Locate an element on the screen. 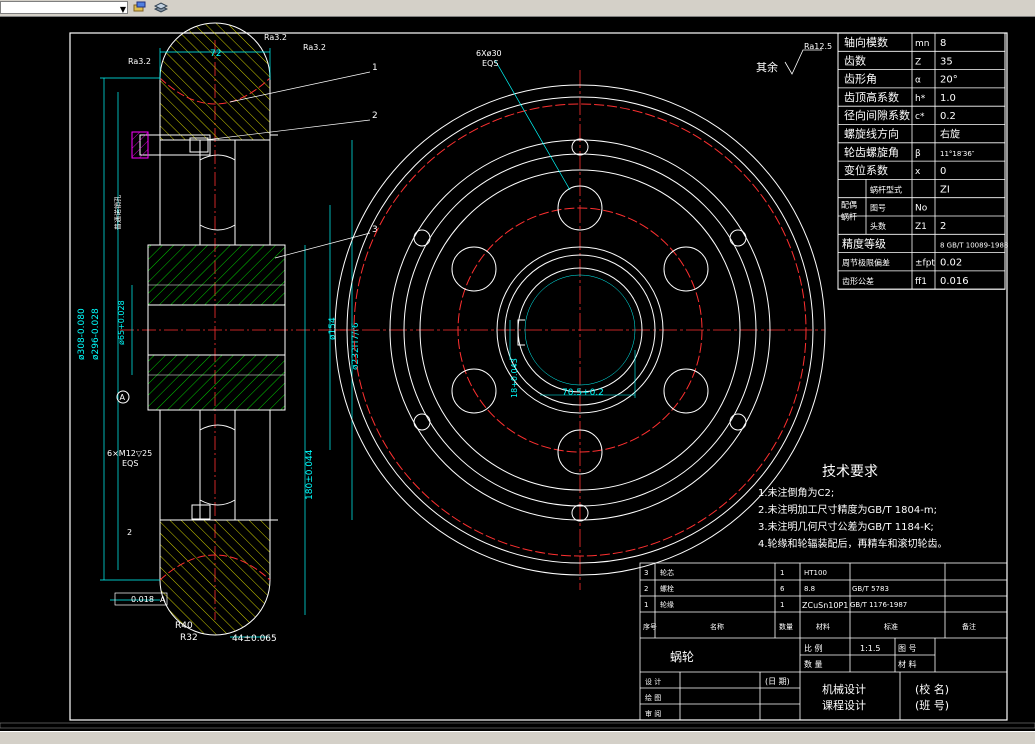 This screenshot has height=744, width=1035. param-val-5: 右旋 is located at coordinates (950, 134).